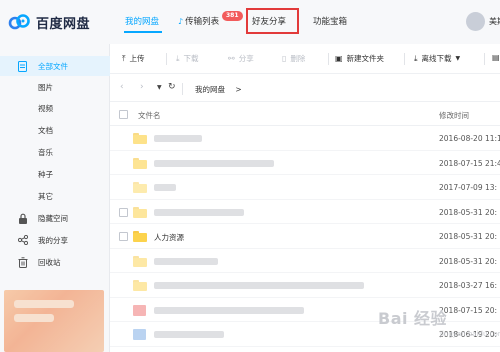  I want to click on path-bar: ‹ › ▼ ↻ 我的网盘 >, so click(305, 88).